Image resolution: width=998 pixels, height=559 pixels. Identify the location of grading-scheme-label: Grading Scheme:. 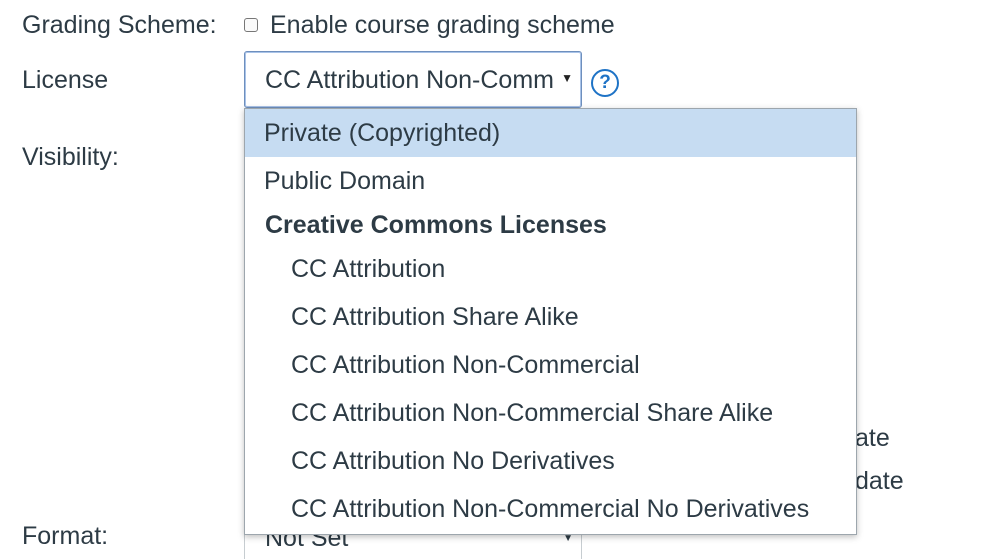
(119, 25).